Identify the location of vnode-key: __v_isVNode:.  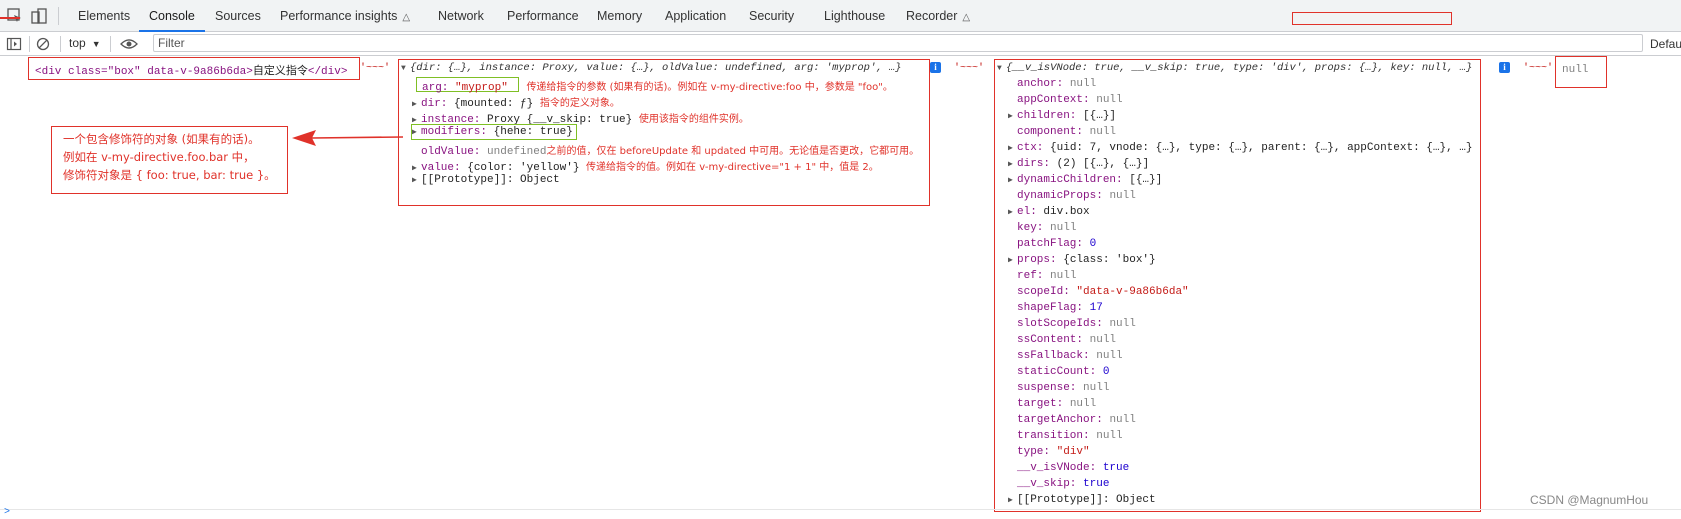
(1057, 468).